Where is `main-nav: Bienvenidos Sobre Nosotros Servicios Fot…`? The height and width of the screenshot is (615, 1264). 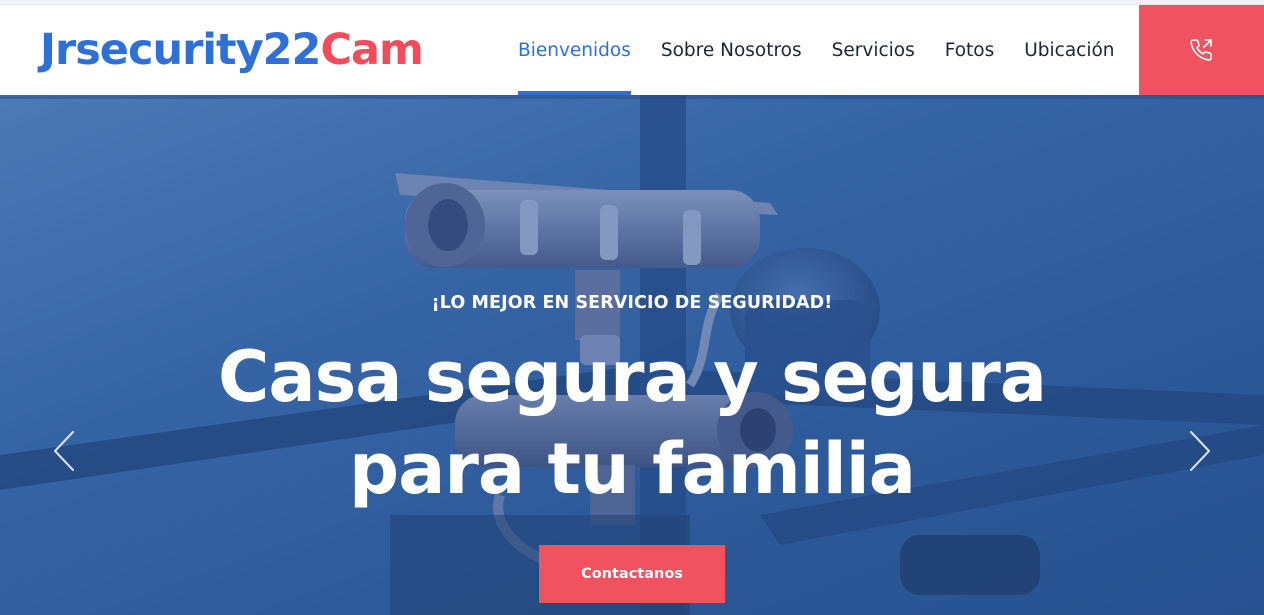
main-nav: Bienvenidos Sobre Nosotros Servicios Fot… is located at coordinates (831, 50).